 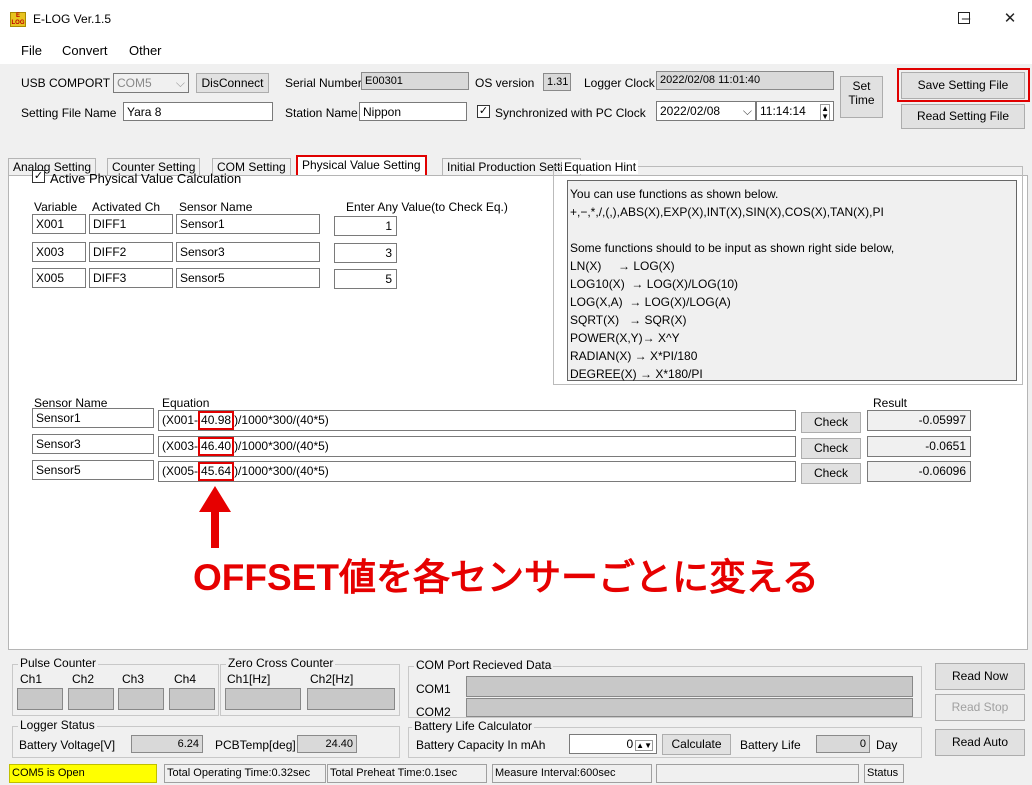 What do you see at coordinates (890, 403) in the screenshot?
I see `eq-col-result: Result` at bounding box center [890, 403].